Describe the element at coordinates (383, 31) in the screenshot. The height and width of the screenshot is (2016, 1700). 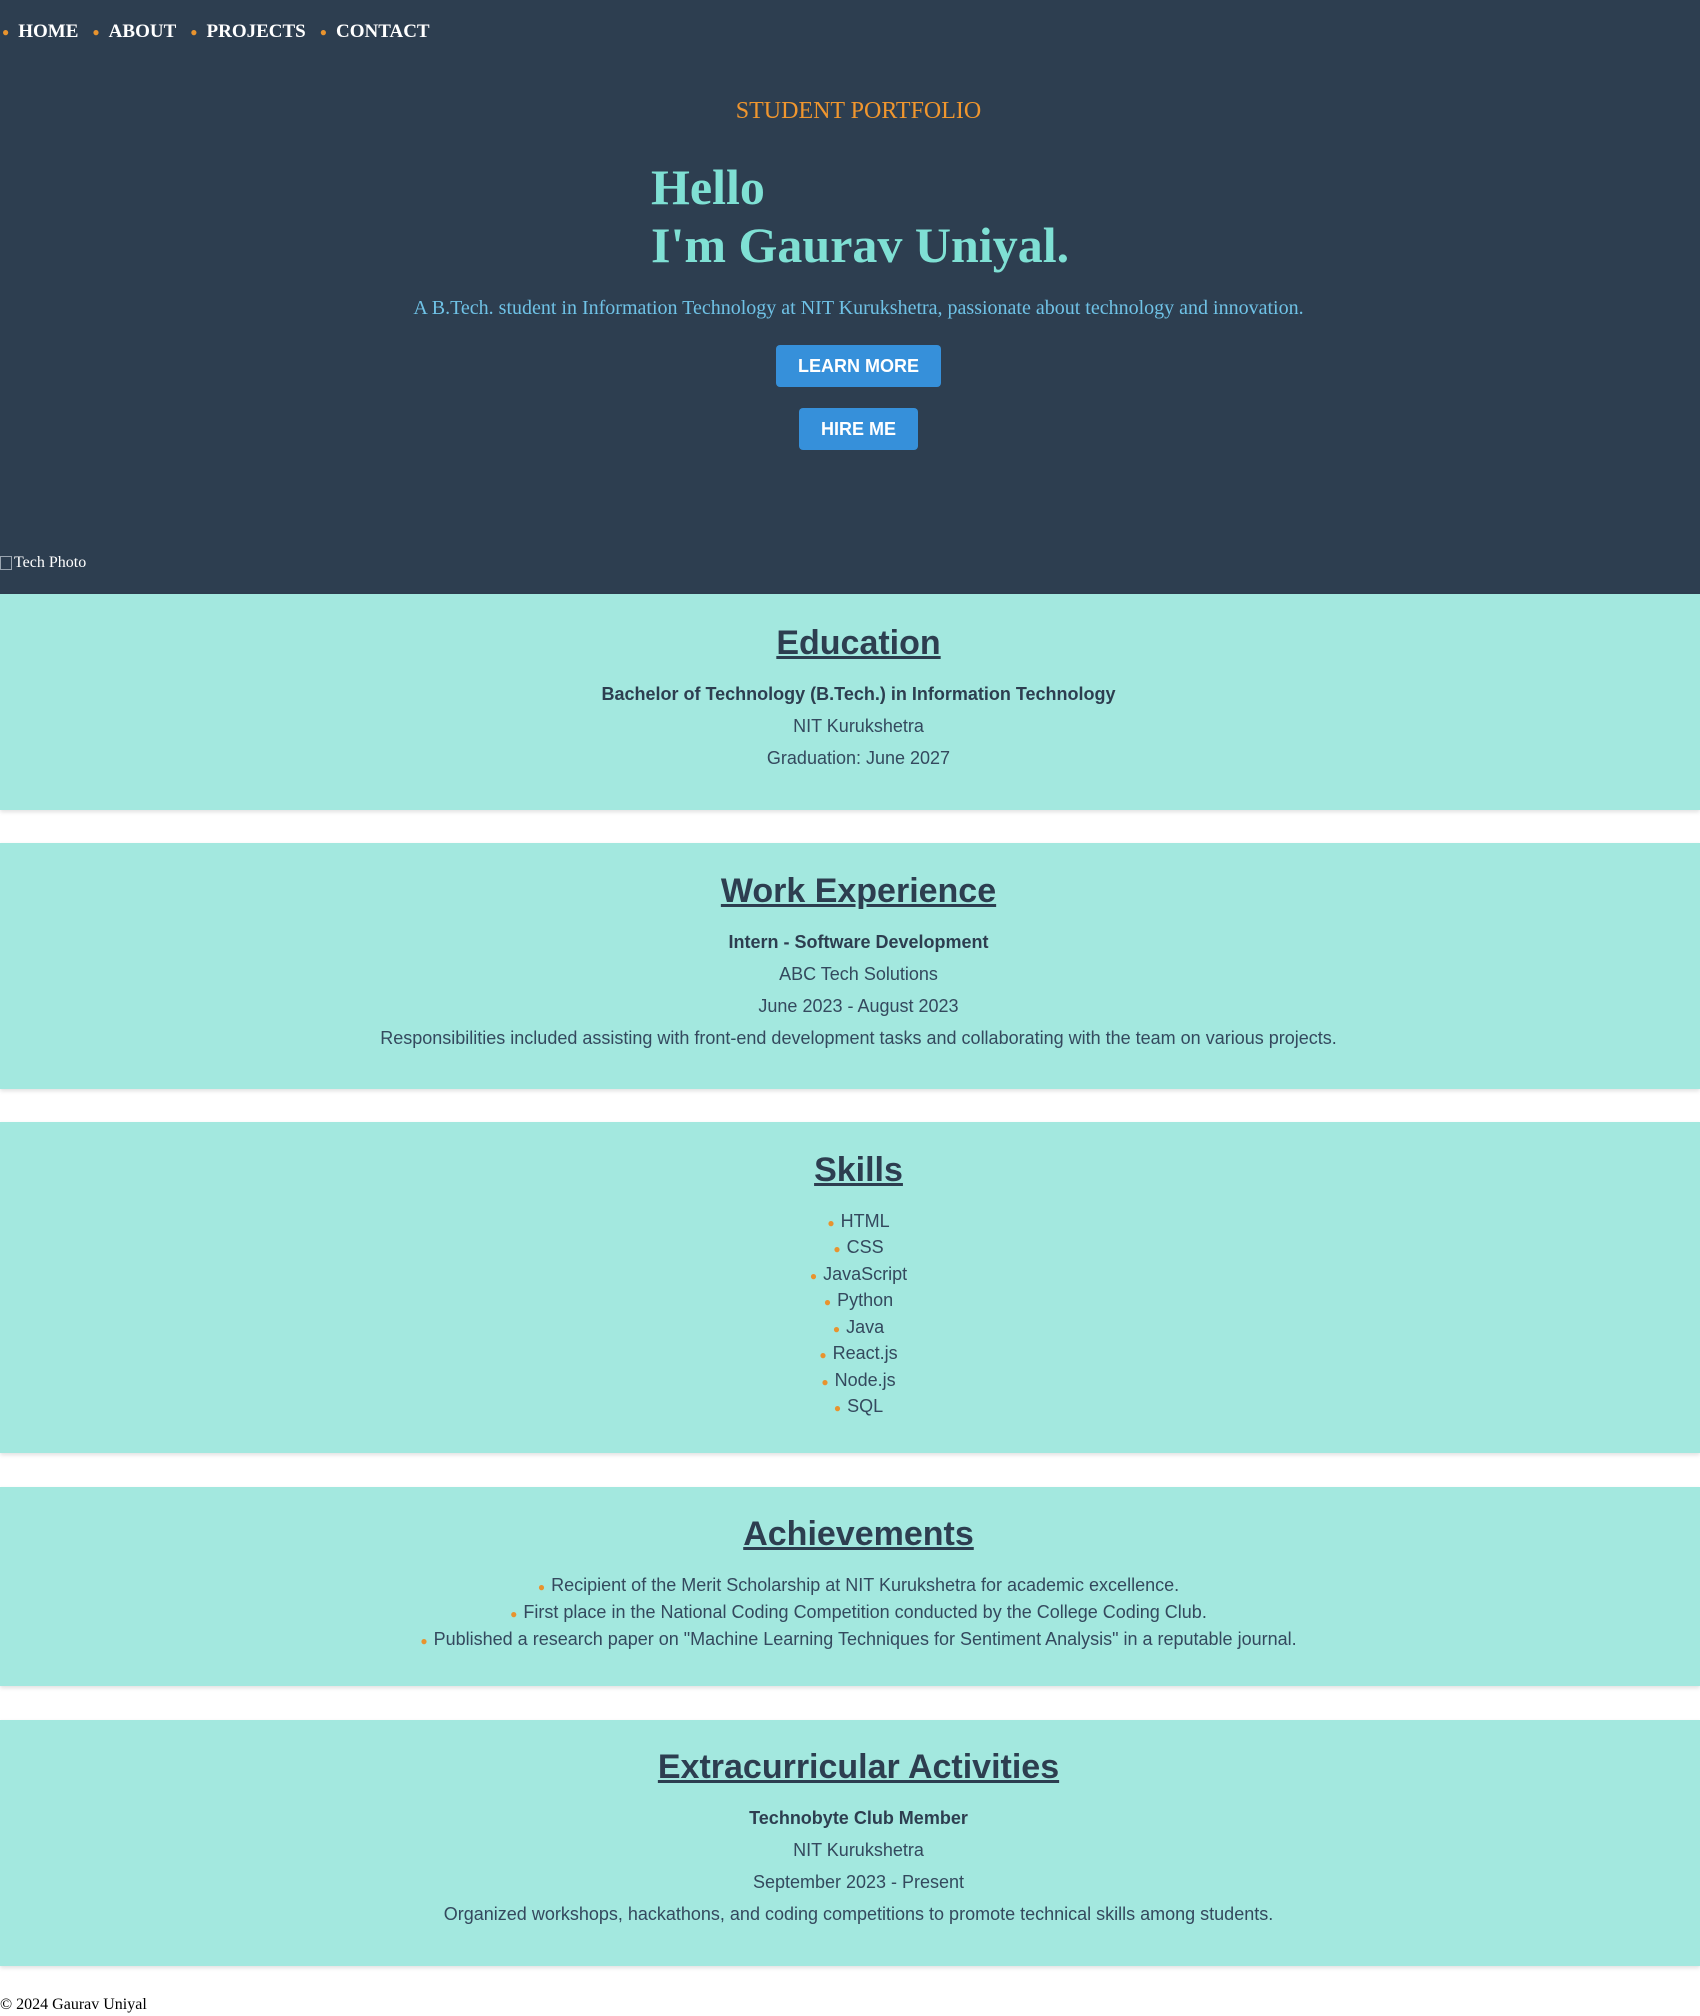
I see `nav-label: CONTACT` at that location.